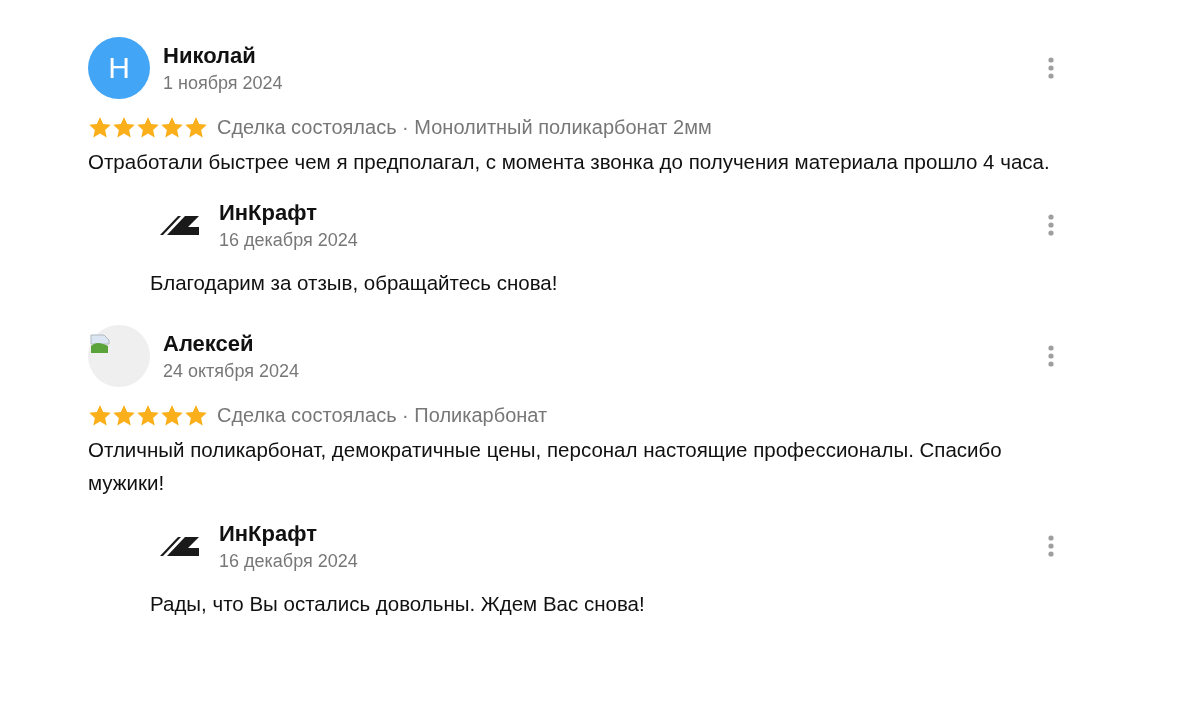 This screenshot has height=728, width=1185. What do you see at coordinates (464, 127) in the screenshot?
I see `deal-info: Сделка состоялась · Монолитный поликарбонат 2мм` at bounding box center [464, 127].